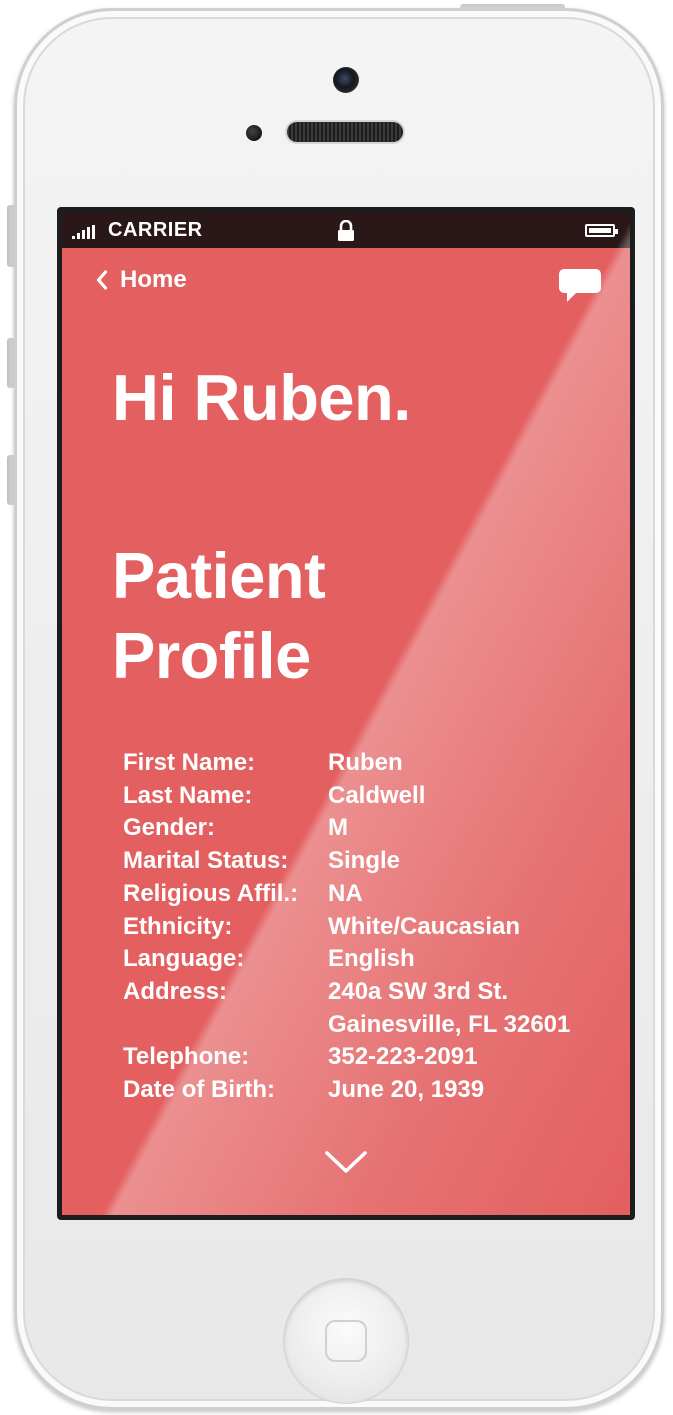  Describe the element at coordinates (184, 959) in the screenshot. I see `profile-label: Language:` at that location.